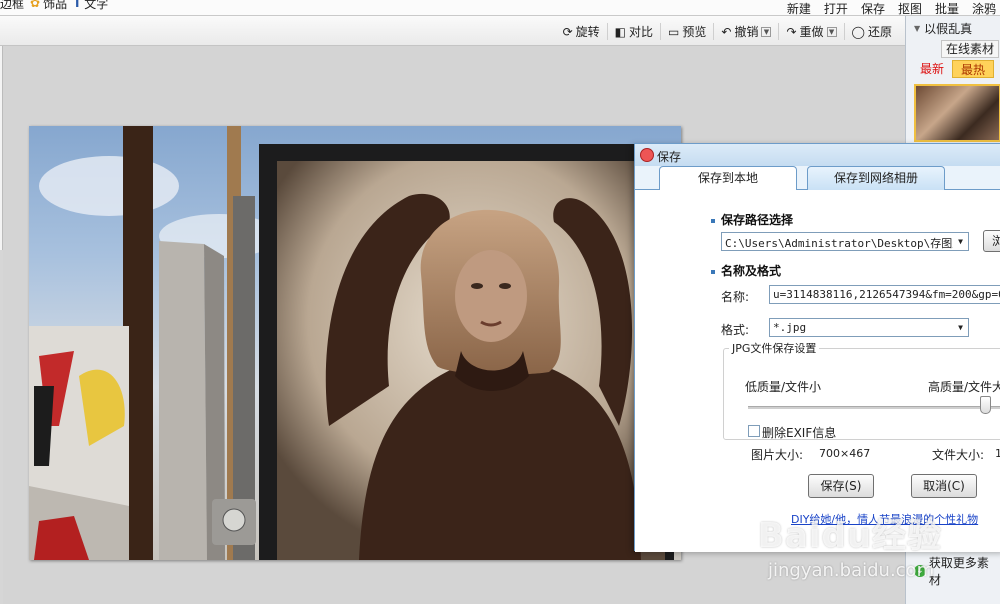  What do you see at coordinates (991, 241) in the screenshot?
I see `browse-button: 浏` at bounding box center [991, 241].